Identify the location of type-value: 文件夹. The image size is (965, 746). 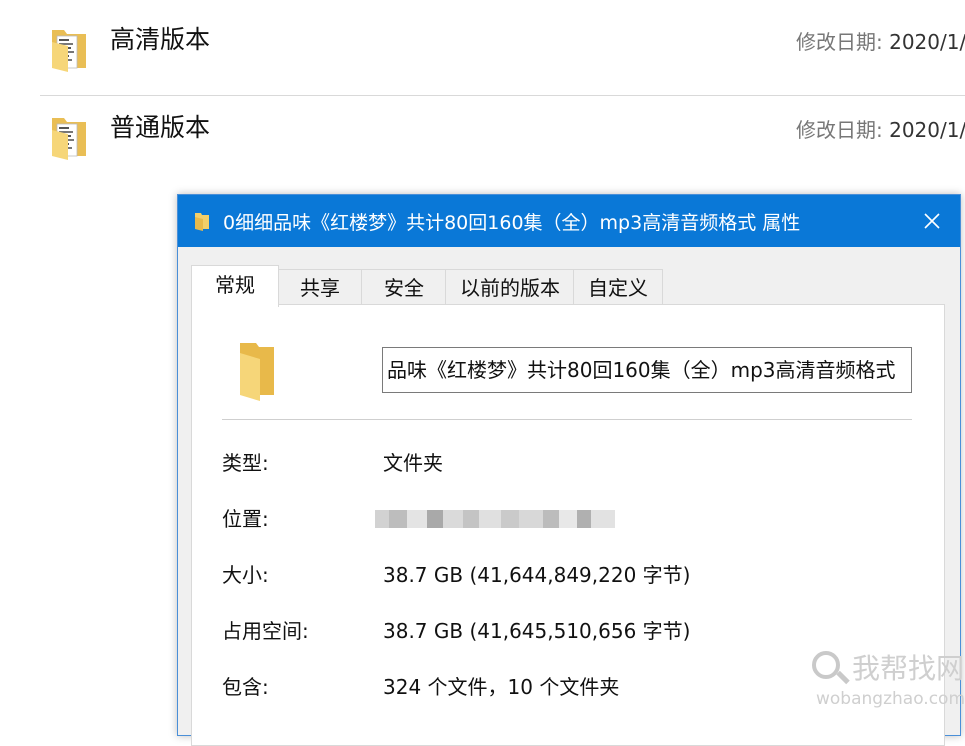
(413, 463).